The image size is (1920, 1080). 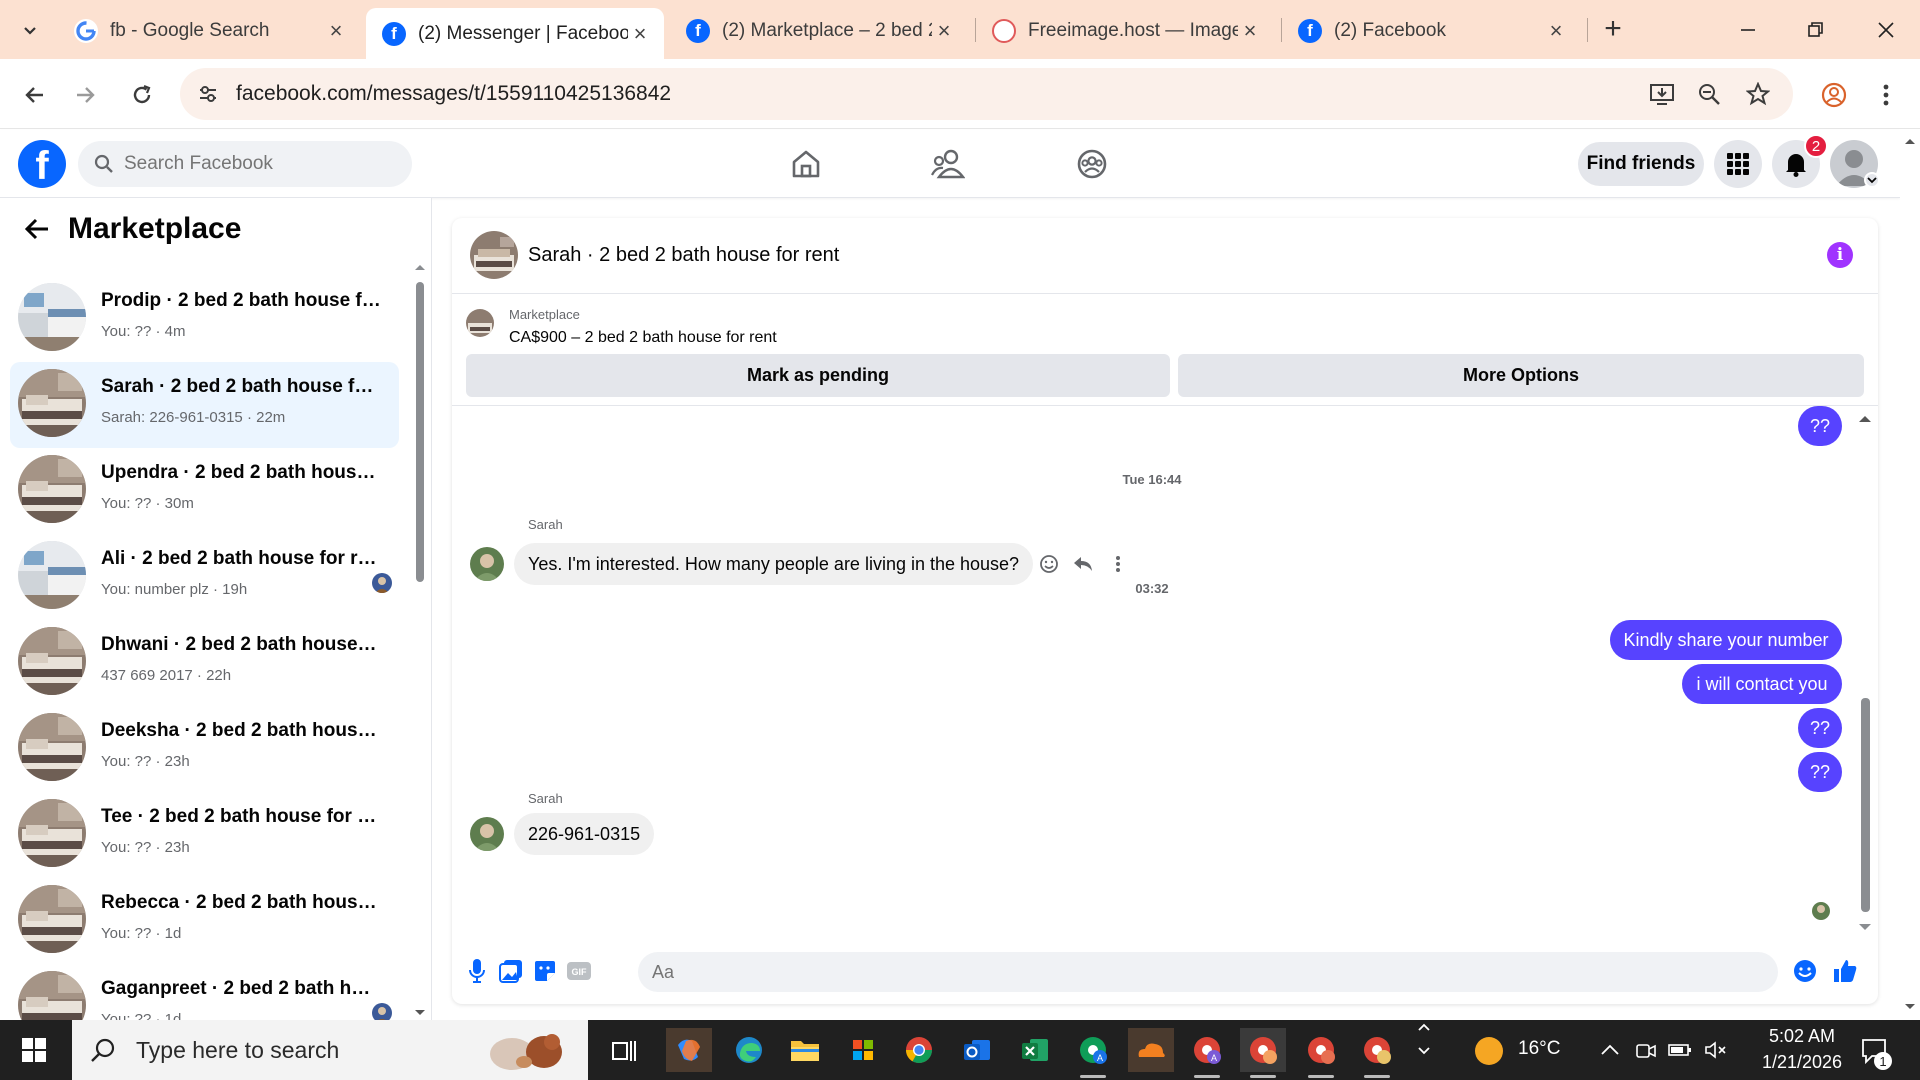 I want to click on search-input, so click(x=254, y=164).